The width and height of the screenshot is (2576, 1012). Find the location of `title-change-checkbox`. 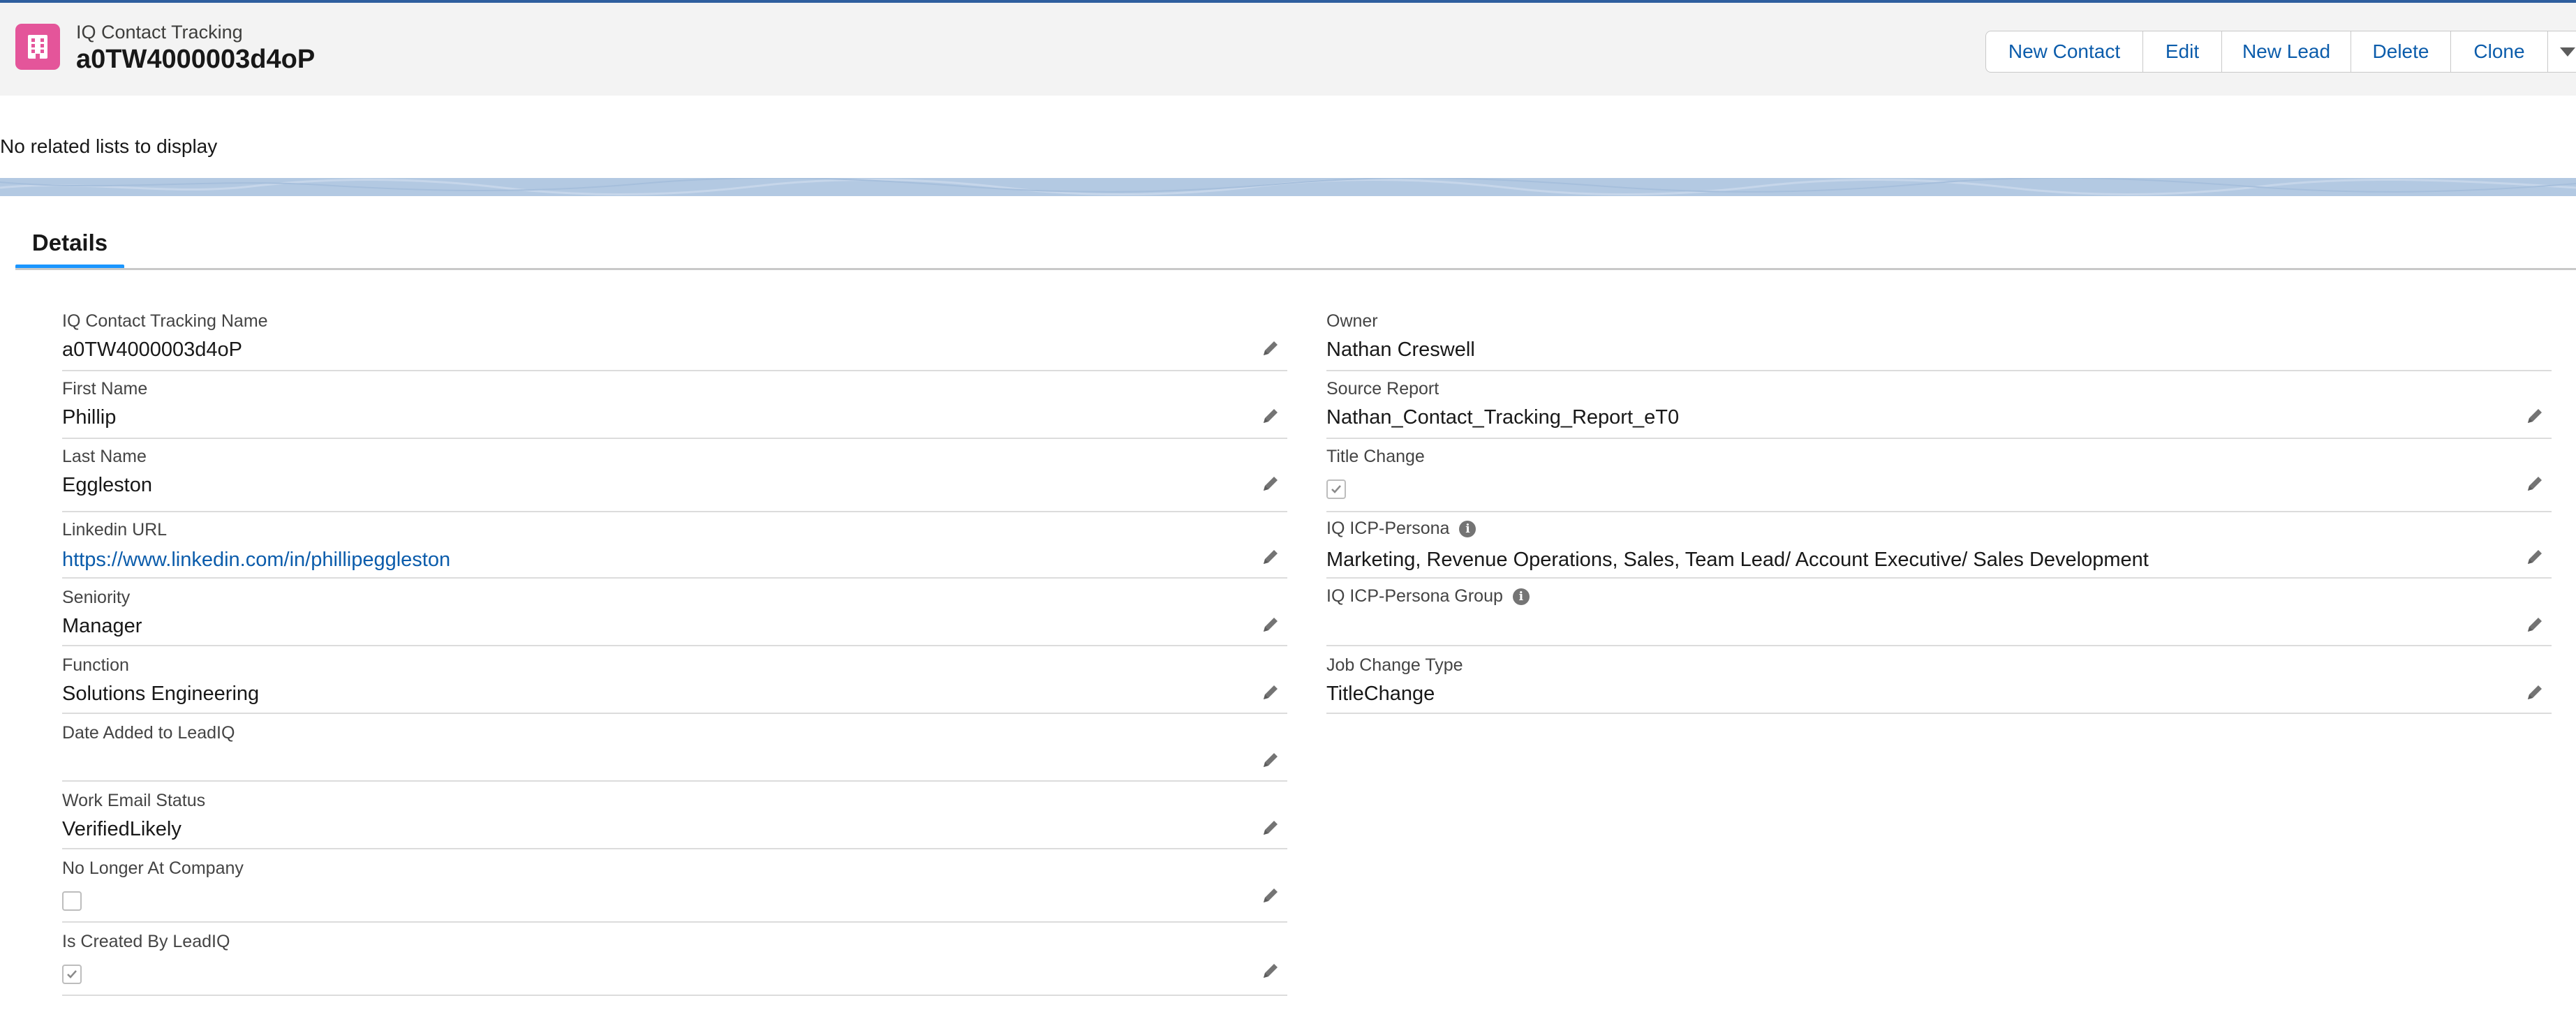

title-change-checkbox is located at coordinates (1336, 489).